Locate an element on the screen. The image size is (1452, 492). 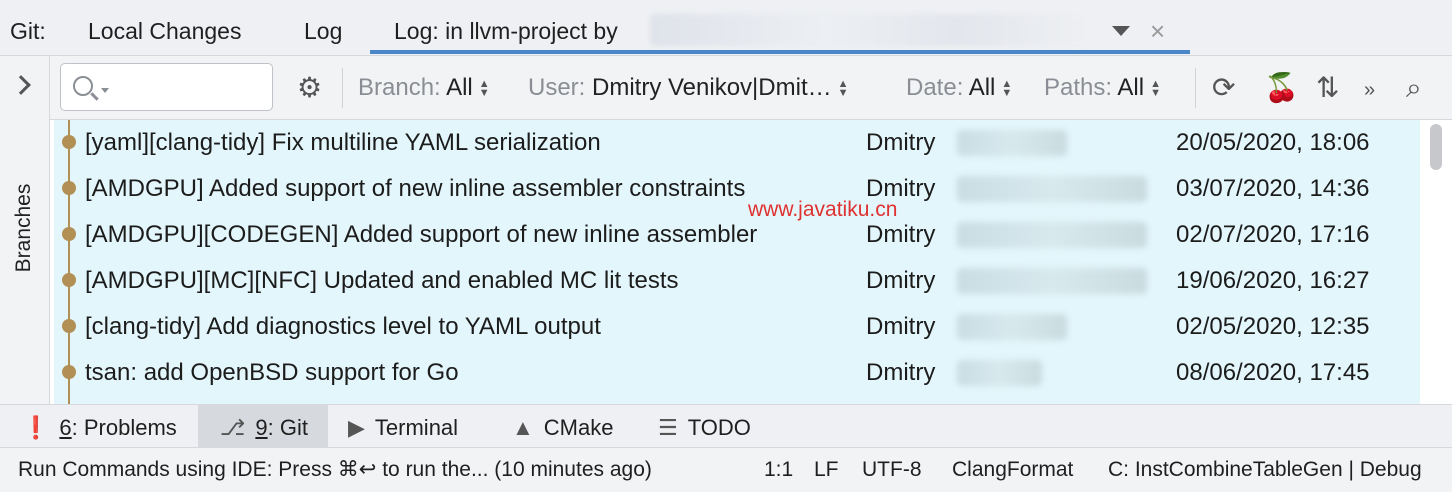
git-icon: ⎇ is located at coordinates (233, 427).